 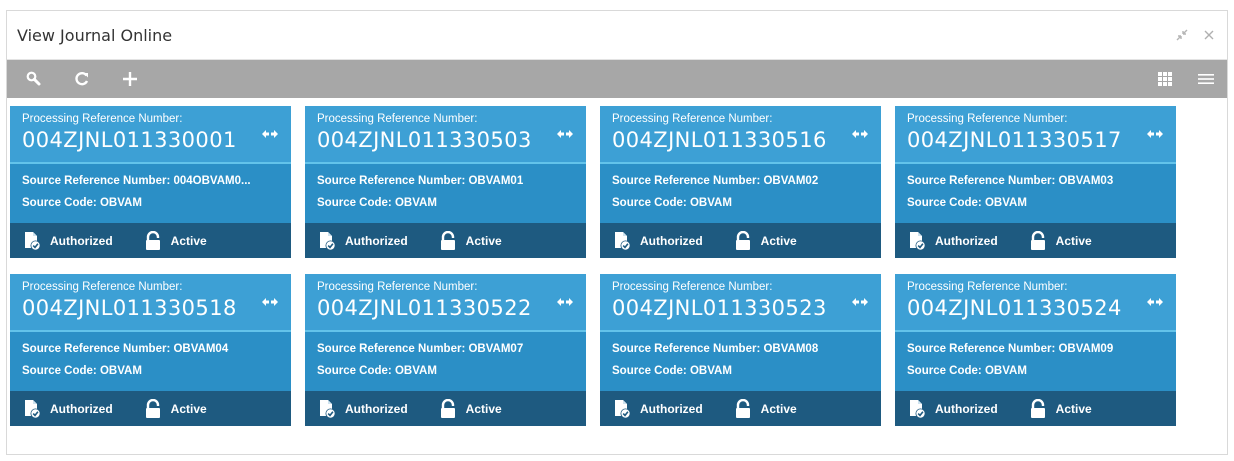 I want to click on refresh-icon, so click(x=82, y=79).